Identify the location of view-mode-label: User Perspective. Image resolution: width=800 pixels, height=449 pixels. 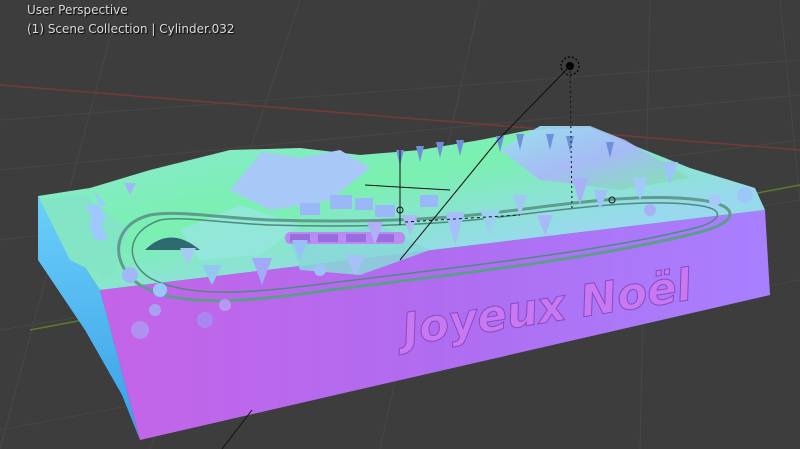
(77, 10).